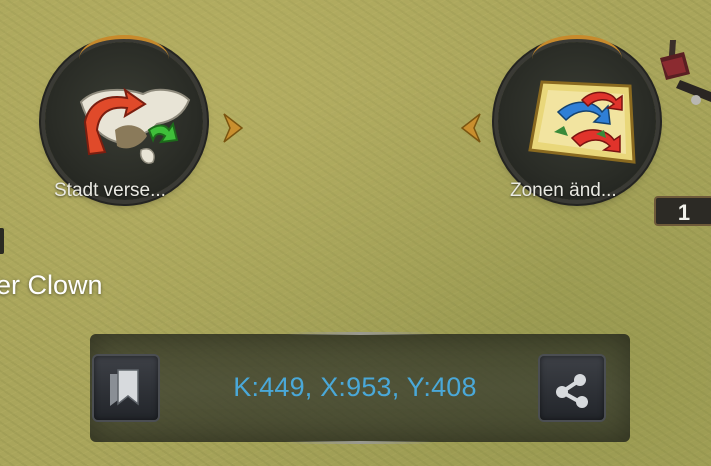 This screenshot has width=711, height=466. What do you see at coordinates (2, 241) in the screenshot?
I see `player-marker-fragment` at bounding box center [2, 241].